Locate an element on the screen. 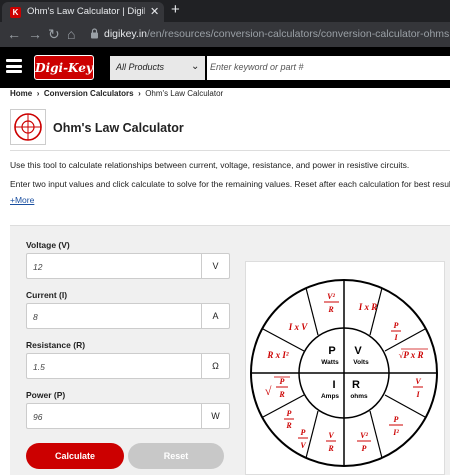 This screenshot has width=450, height=476. home-icon: ⌂ is located at coordinates (71, 34).